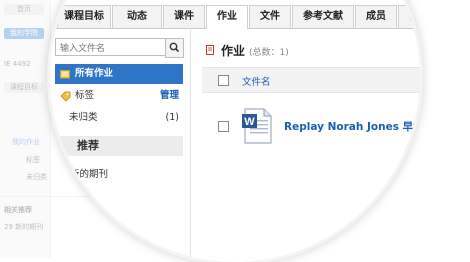 The image size is (470, 262). I want to click on bg-periodical: 29 新的期刊, so click(24, 227).